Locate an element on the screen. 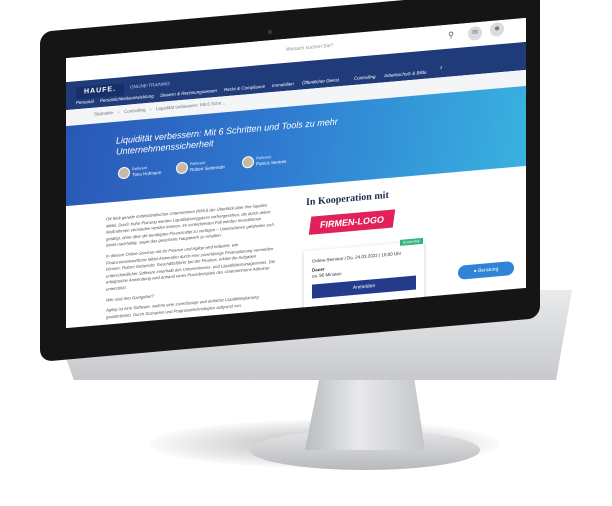  nav-more-icon: › is located at coordinates (441, 67).